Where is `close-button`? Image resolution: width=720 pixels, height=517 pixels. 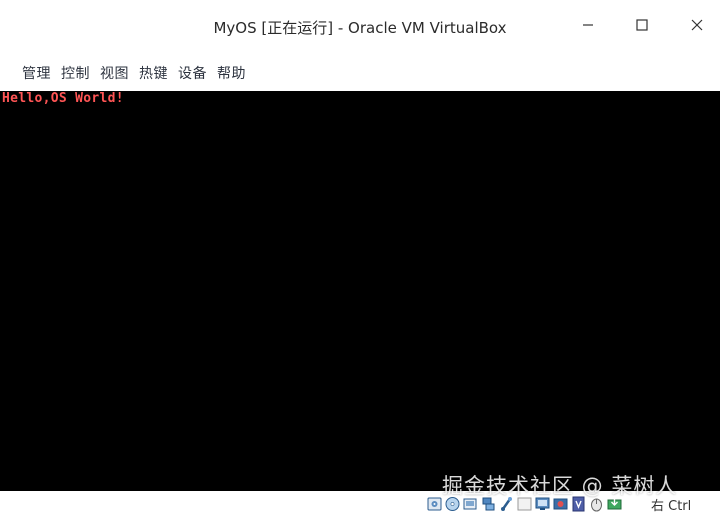 close-button is located at coordinates (697, 25).